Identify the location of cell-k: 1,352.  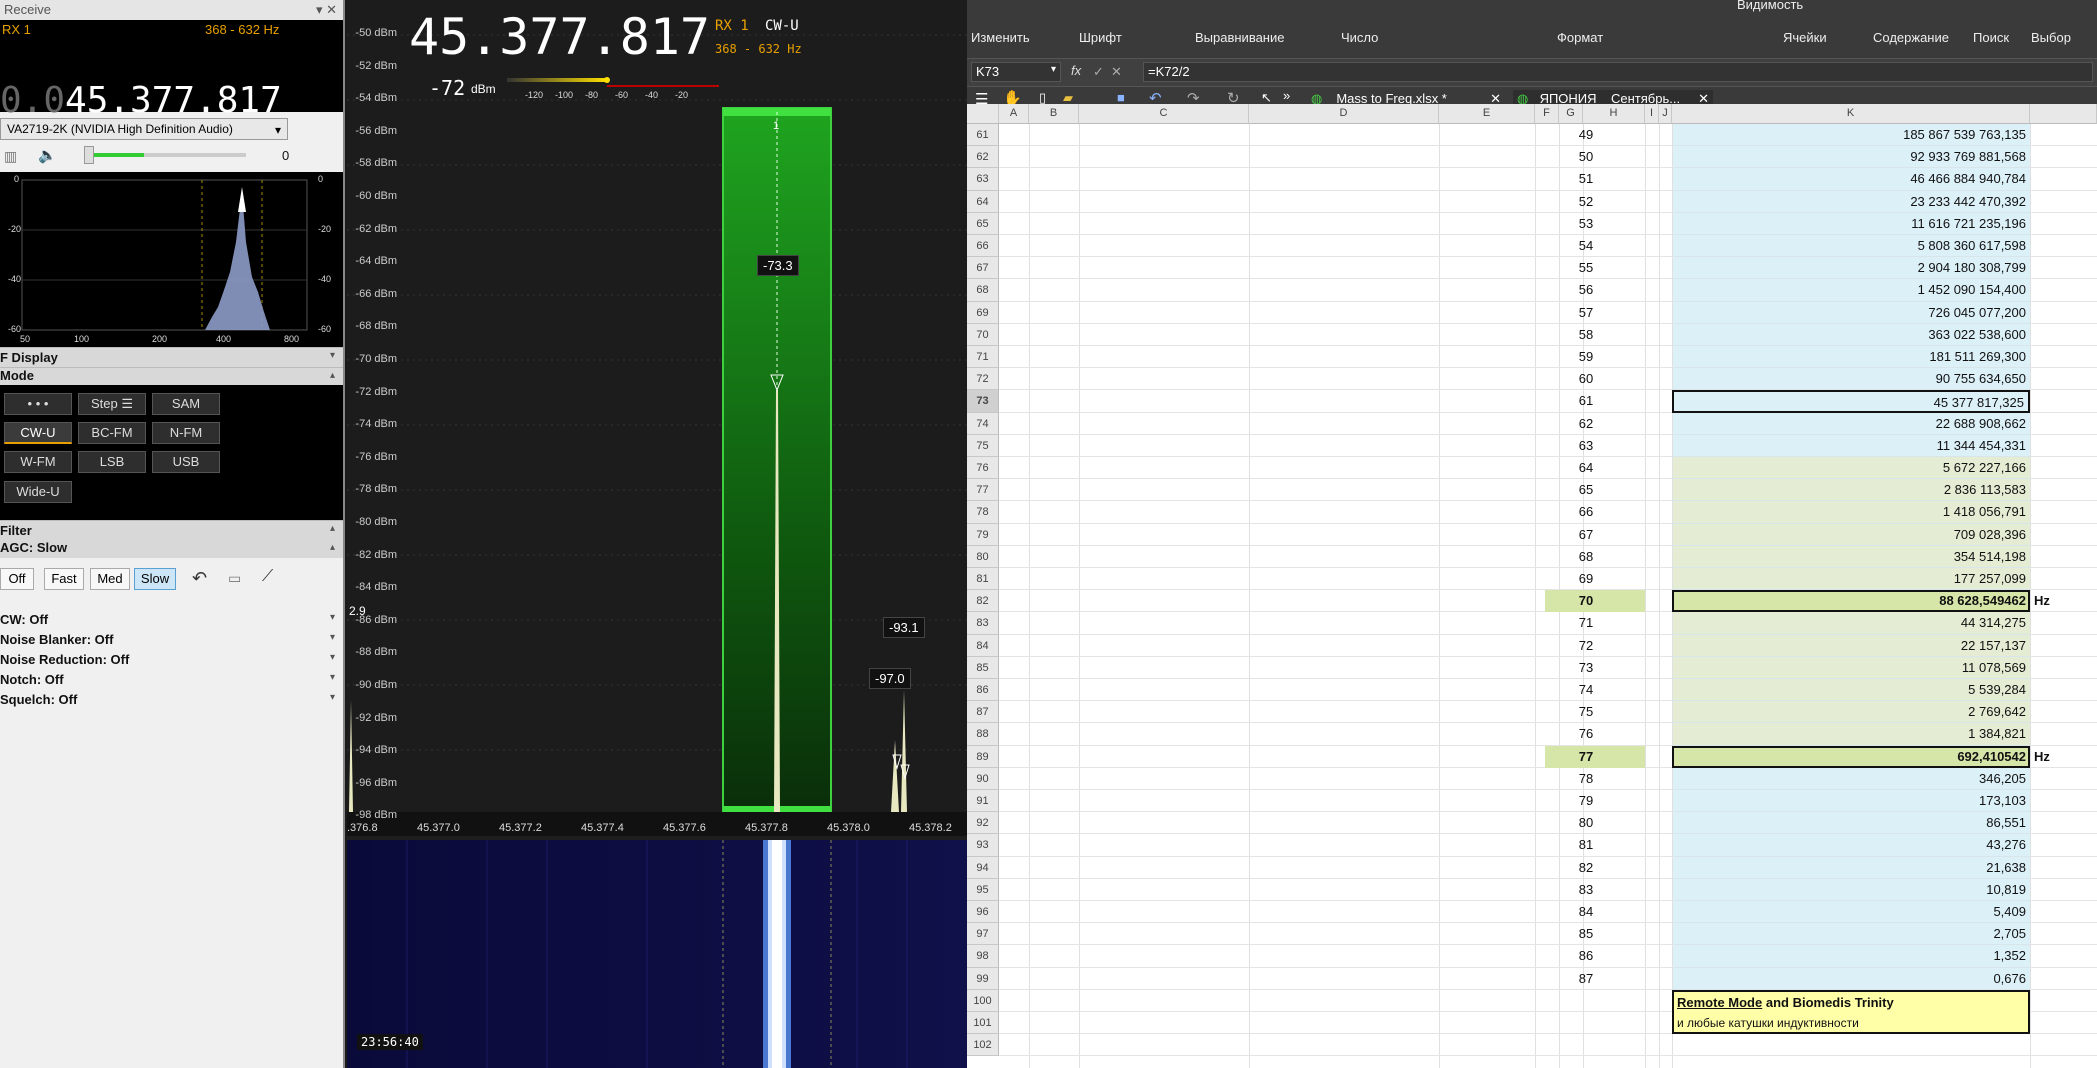
(1851, 956).